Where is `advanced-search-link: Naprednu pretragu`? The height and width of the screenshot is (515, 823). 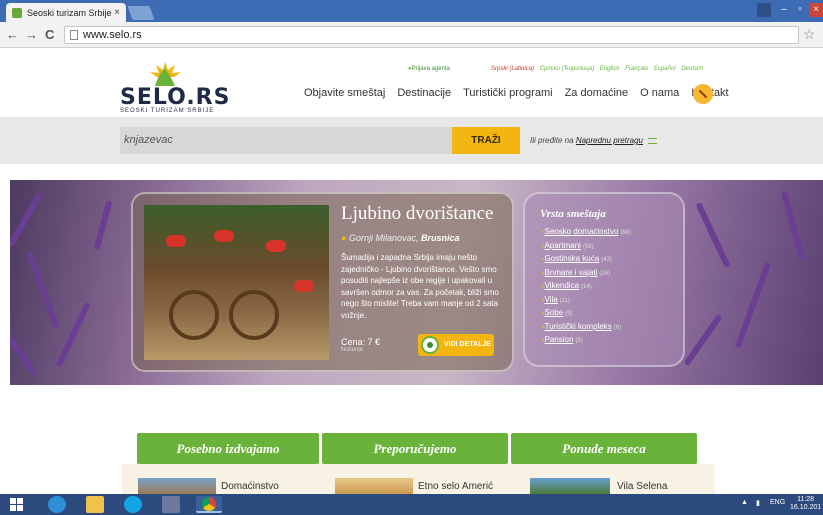
advanced-search-link: Naprednu pretragu is located at coordinates (609, 140).